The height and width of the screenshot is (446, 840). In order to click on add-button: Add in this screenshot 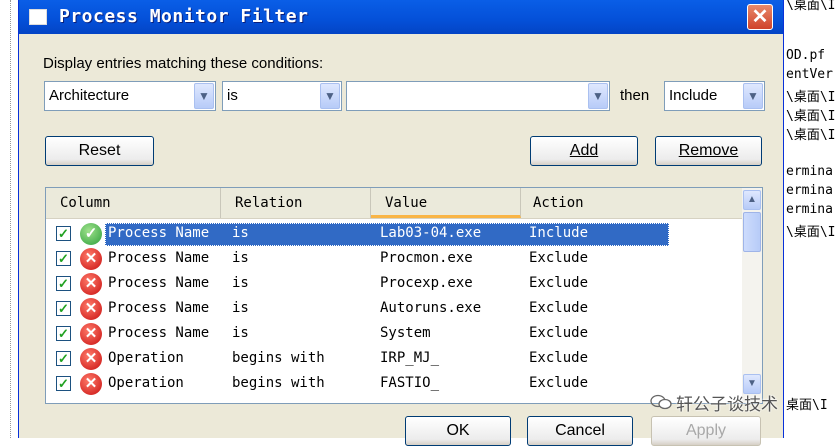, I will do `click(584, 151)`.